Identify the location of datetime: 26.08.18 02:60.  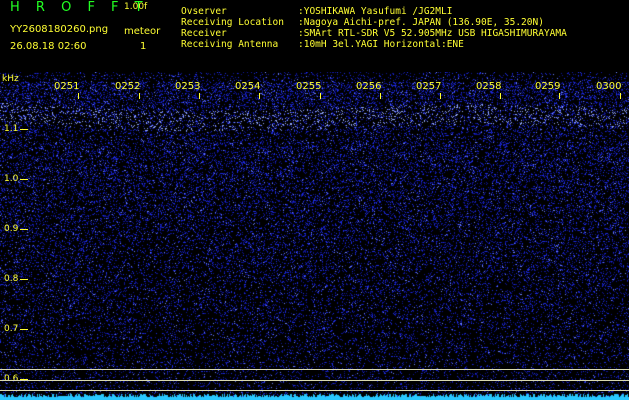
(48, 46).